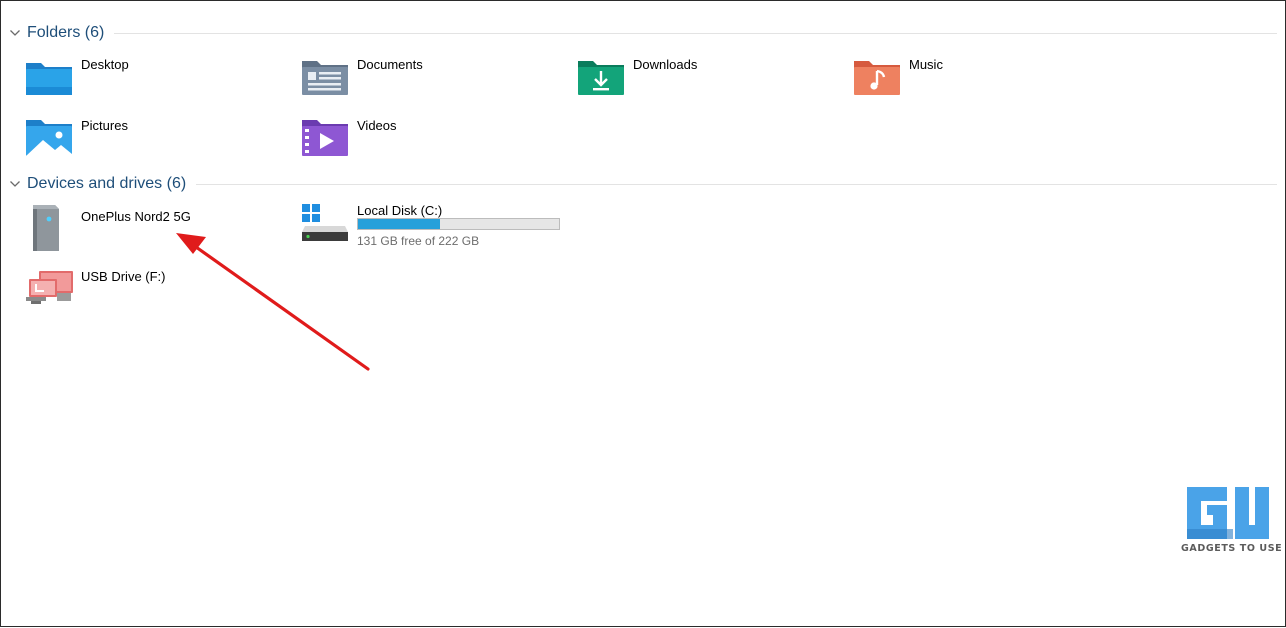  What do you see at coordinates (665, 64) in the screenshot?
I see `folder-label: Downloads` at bounding box center [665, 64].